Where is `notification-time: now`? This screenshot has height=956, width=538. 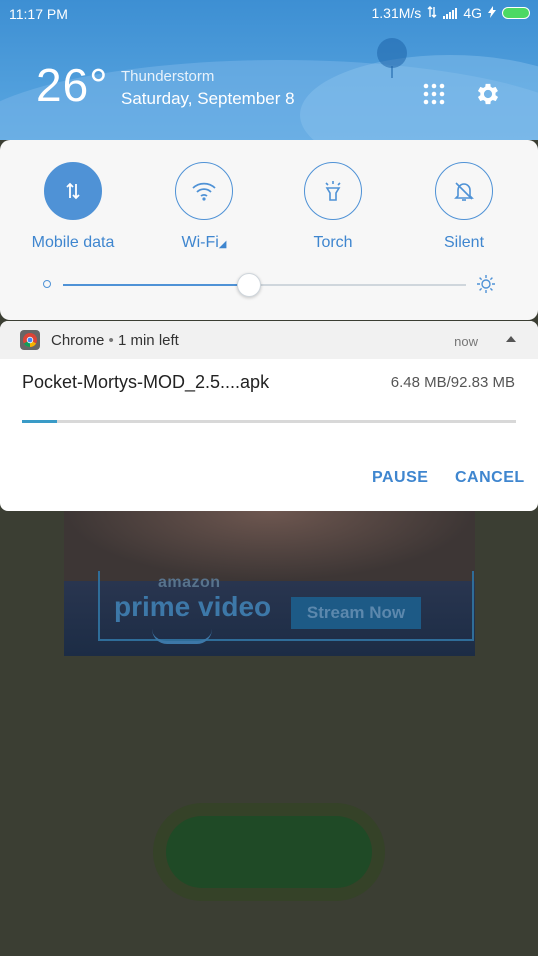 notification-time: now is located at coordinates (466, 341).